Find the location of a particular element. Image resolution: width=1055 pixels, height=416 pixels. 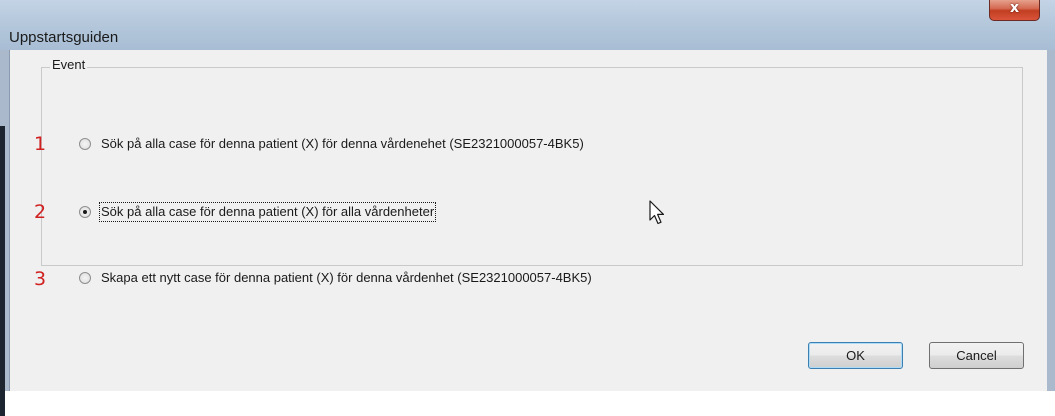

ok-button: OK is located at coordinates (855, 355).